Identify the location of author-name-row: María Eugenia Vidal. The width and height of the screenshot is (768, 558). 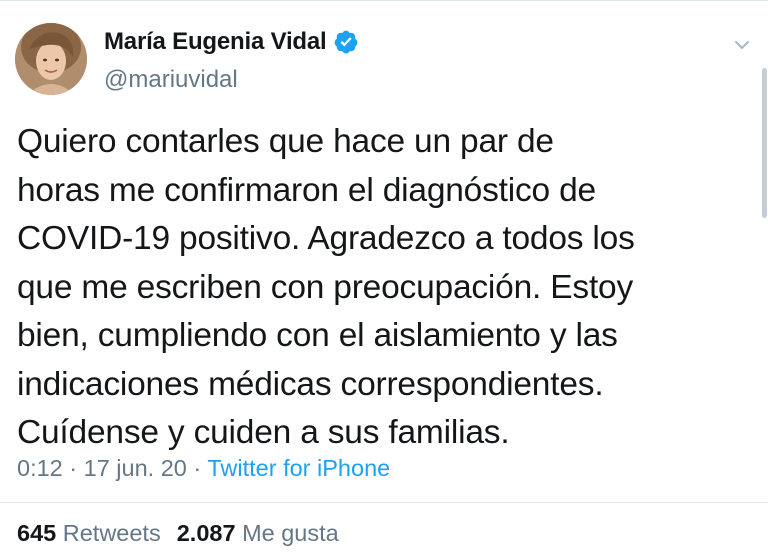
(231, 42).